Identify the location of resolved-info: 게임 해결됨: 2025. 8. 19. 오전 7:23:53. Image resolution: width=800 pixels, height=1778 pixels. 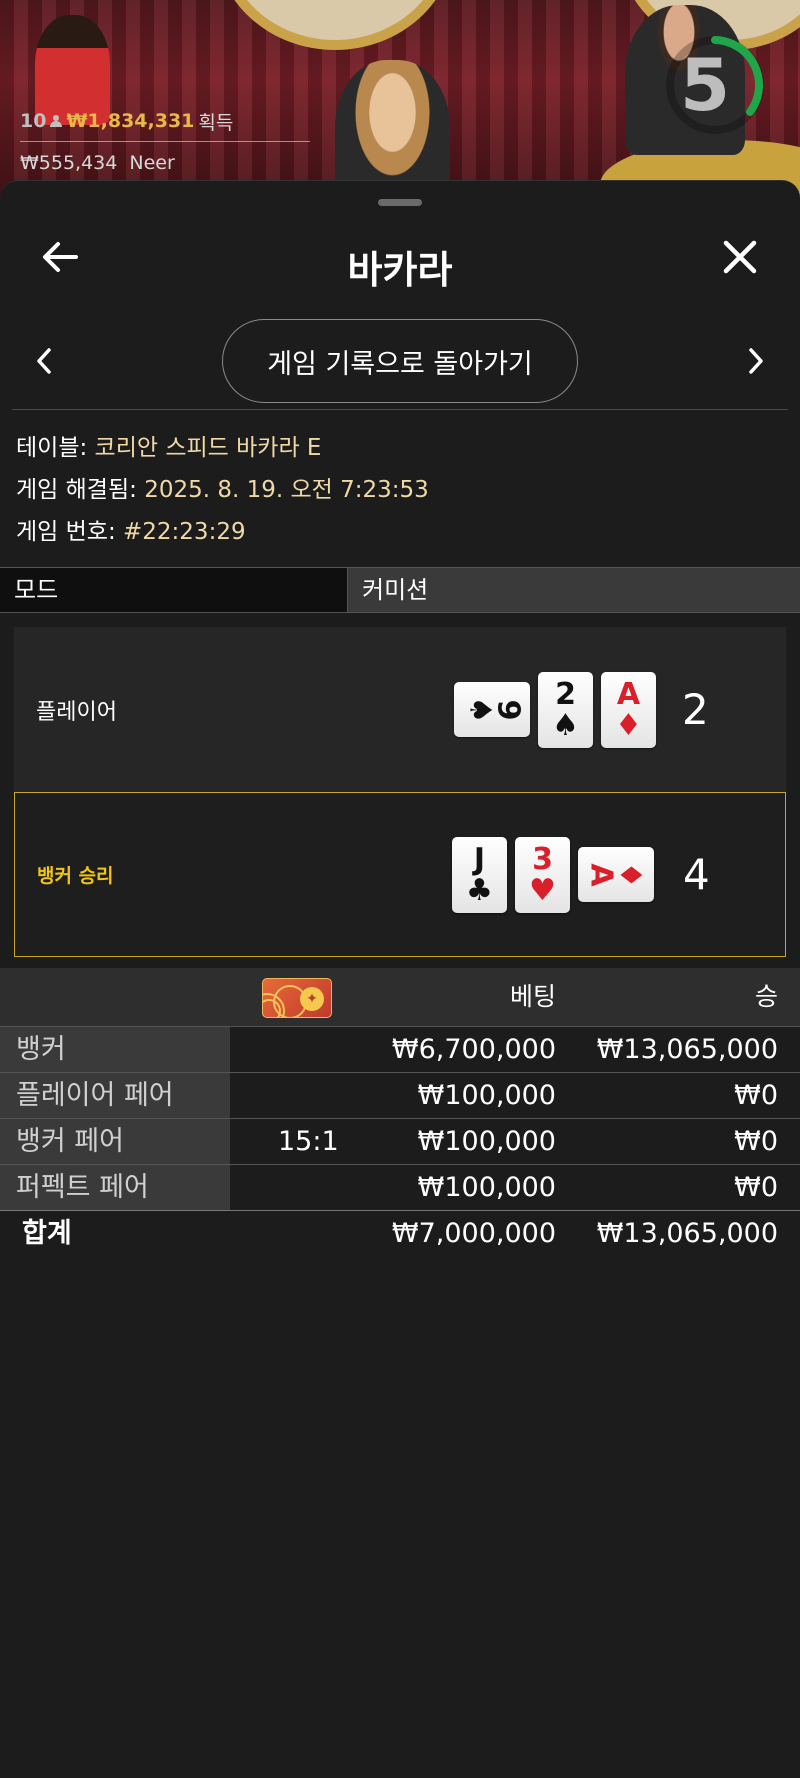
(222, 490).